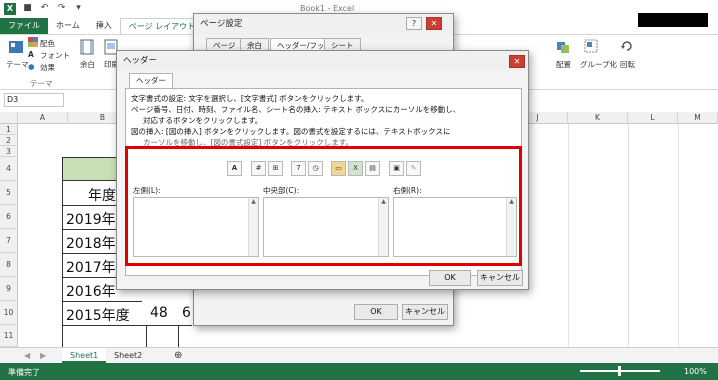 This screenshot has height=380, width=718. Describe the element at coordinates (68, 26) in the screenshot. I see `tab-home: ホーム` at that location.